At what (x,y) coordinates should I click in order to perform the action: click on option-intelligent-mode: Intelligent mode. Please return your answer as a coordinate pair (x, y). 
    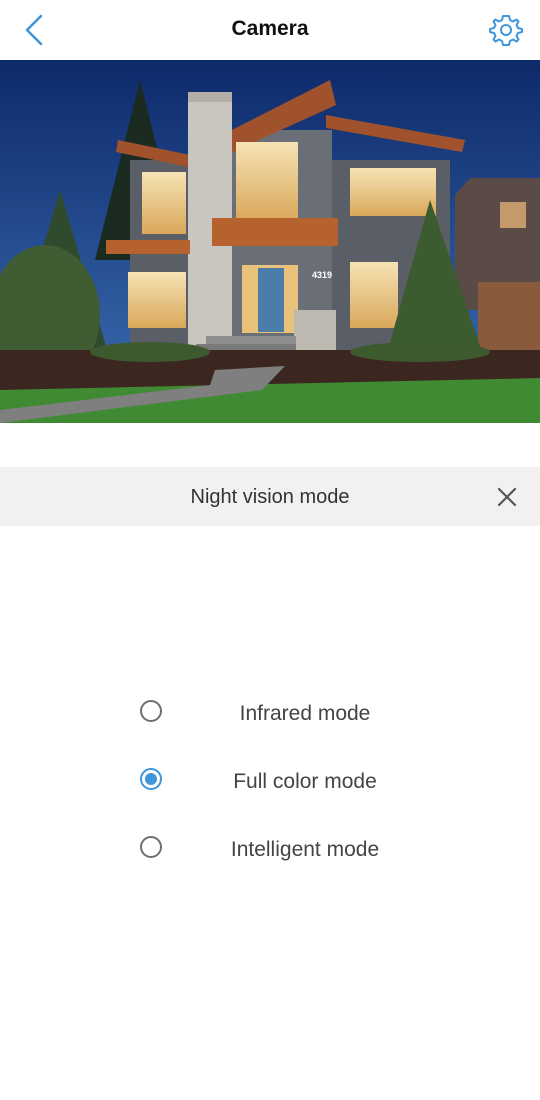
    Looking at the image, I should click on (270, 849).